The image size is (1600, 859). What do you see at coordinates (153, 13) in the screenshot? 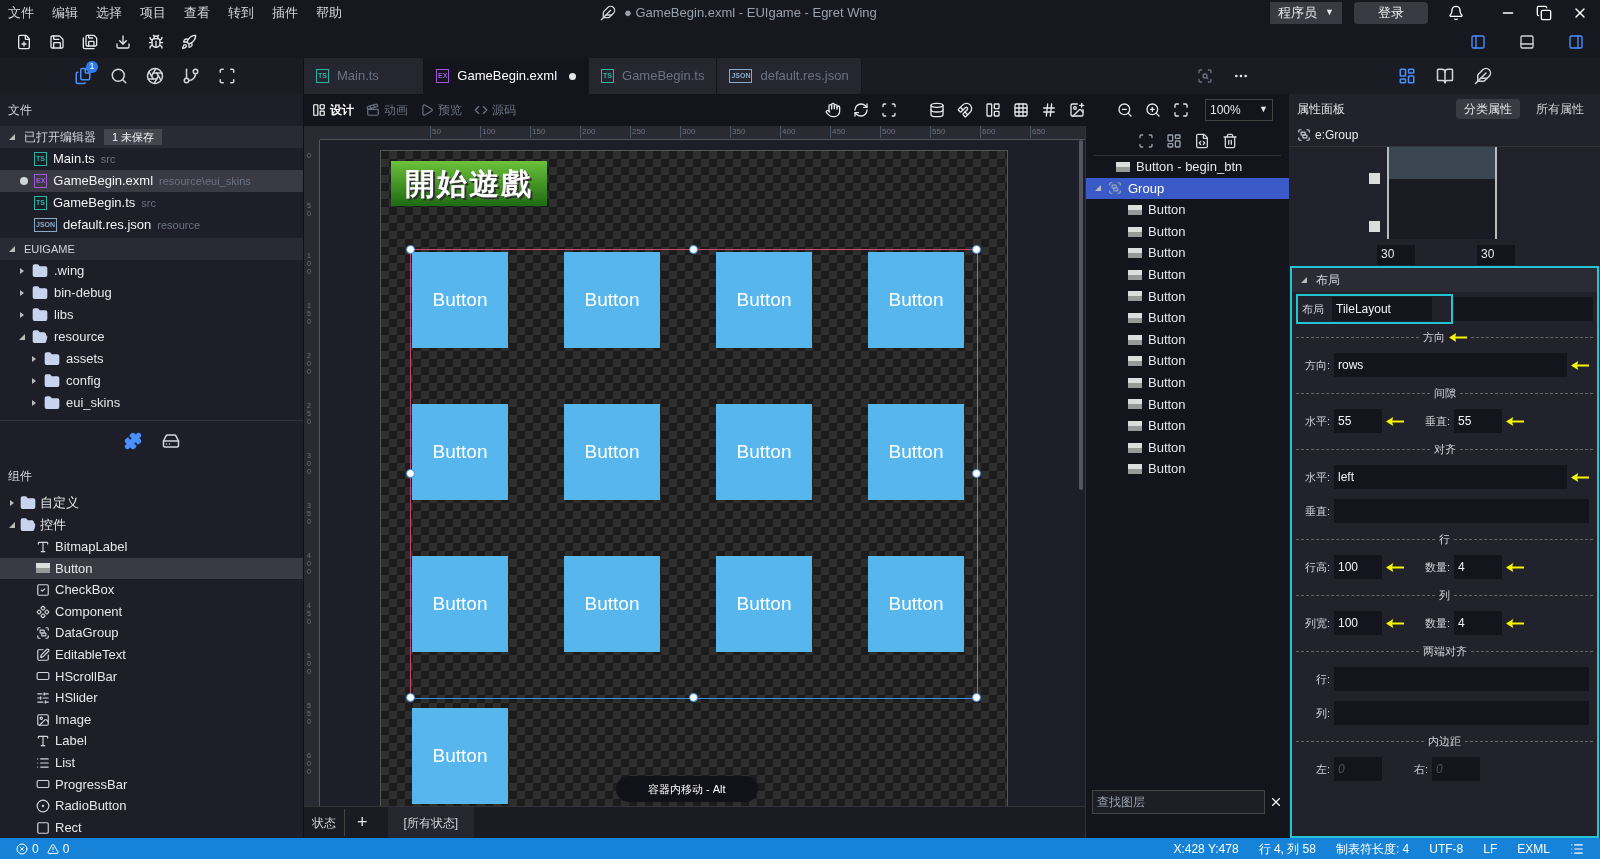
I see `menu-item: 项目` at bounding box center [153, 13].